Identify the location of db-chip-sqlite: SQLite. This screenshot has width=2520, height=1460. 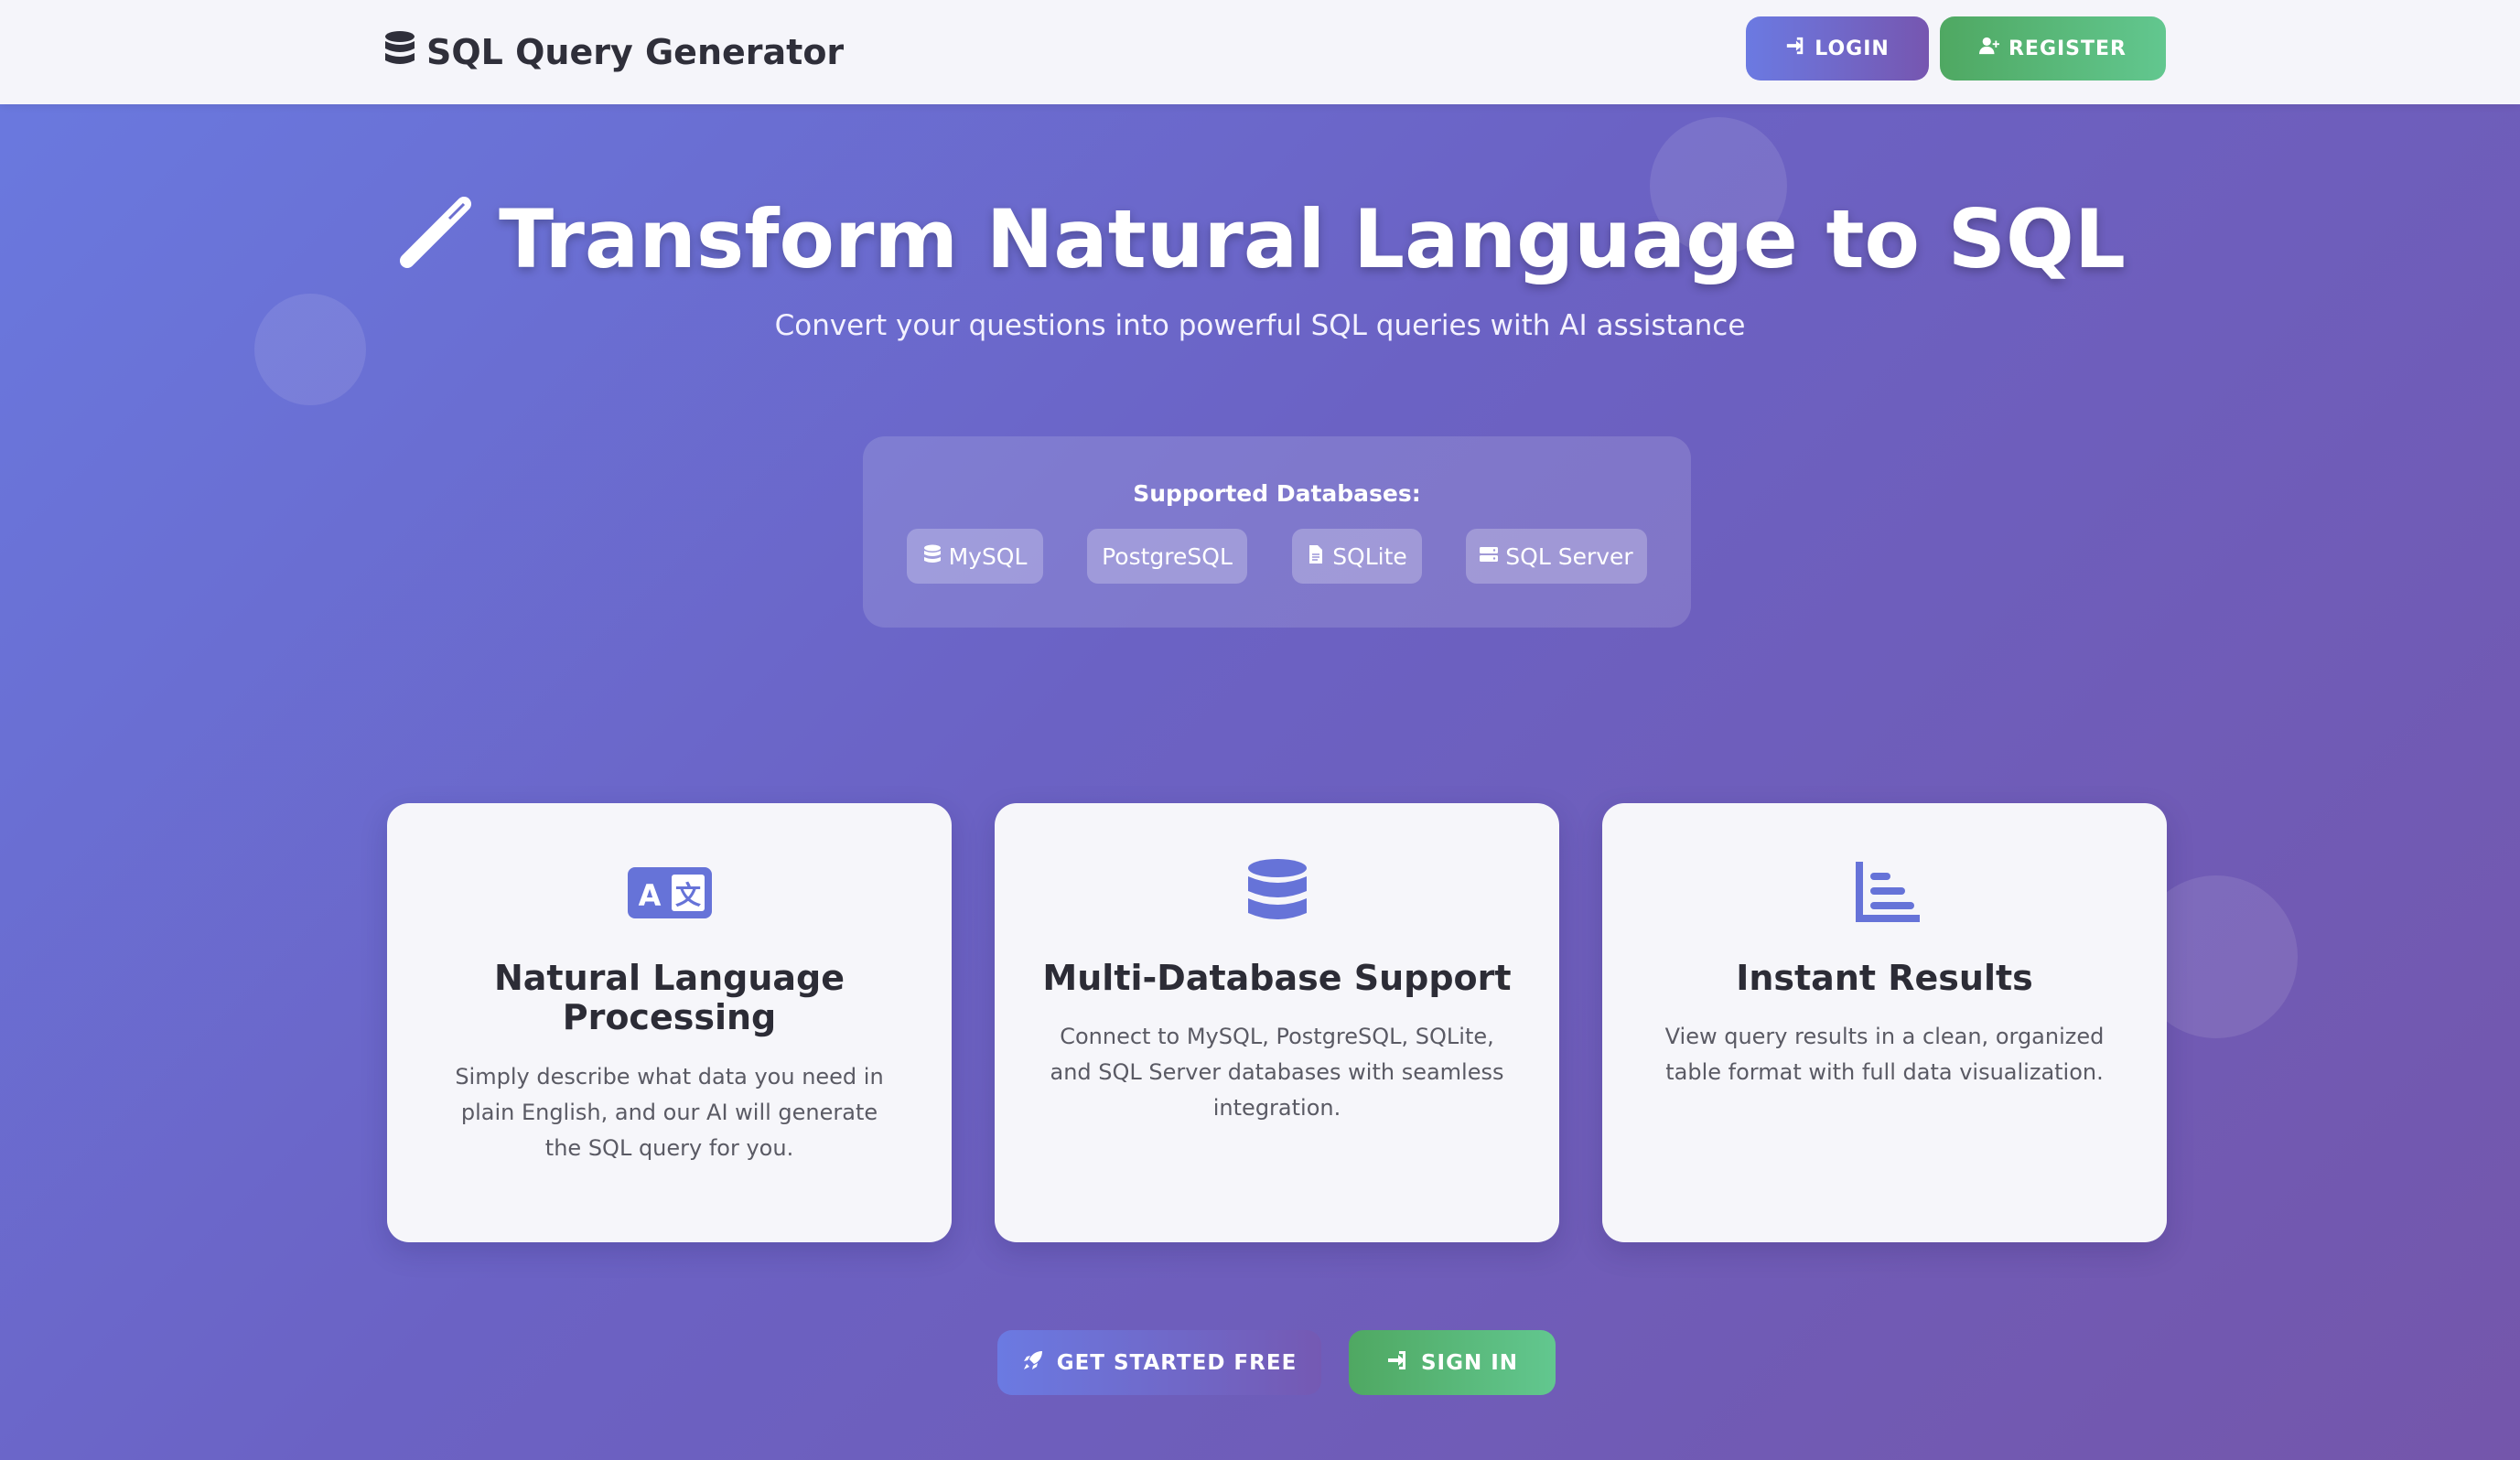
(1357, 557).